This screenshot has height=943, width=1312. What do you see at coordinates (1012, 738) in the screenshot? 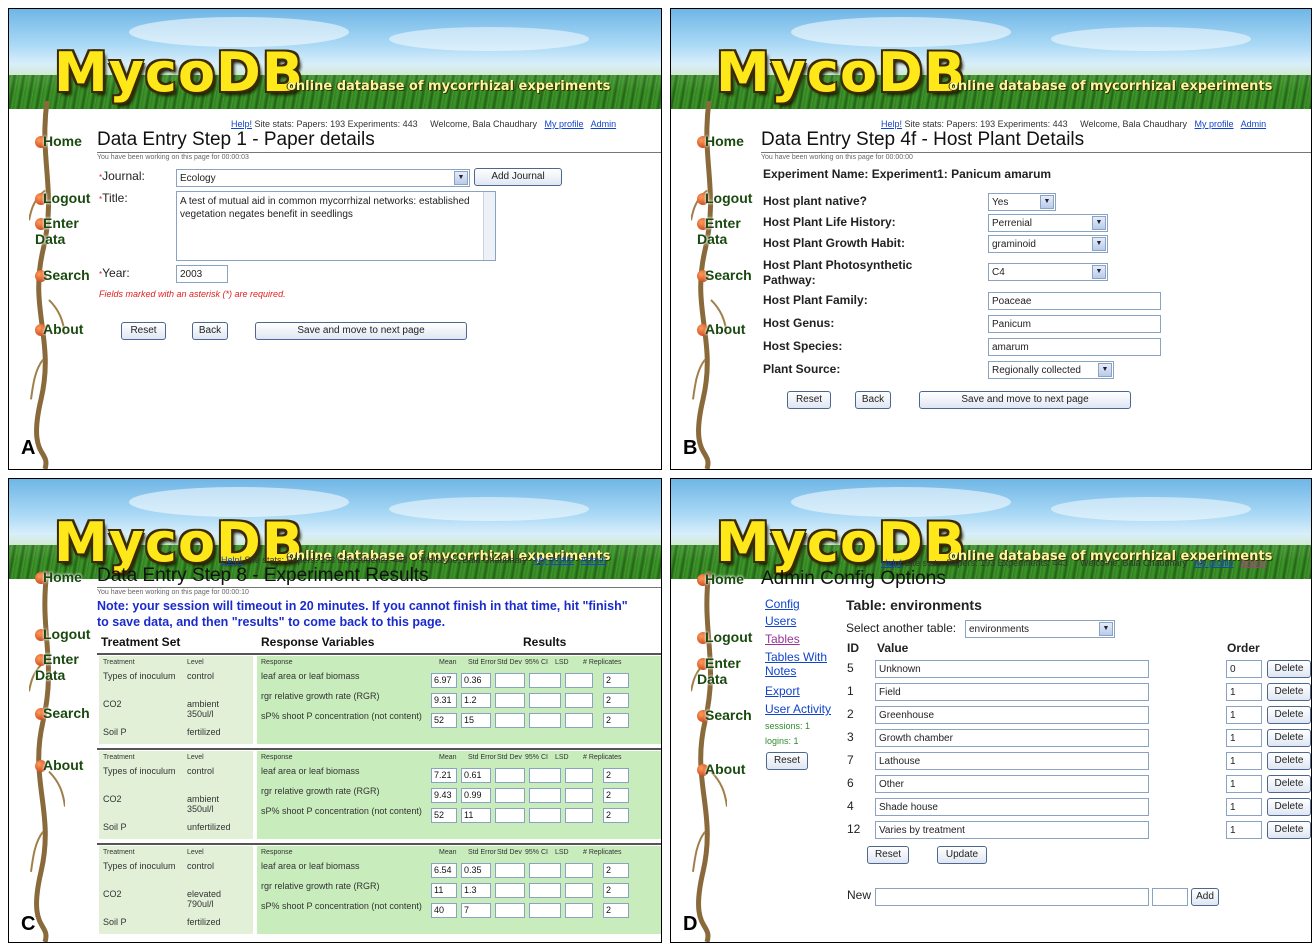
I see `row-value-input: Growth chamber` at bounding box center [1012, 738].